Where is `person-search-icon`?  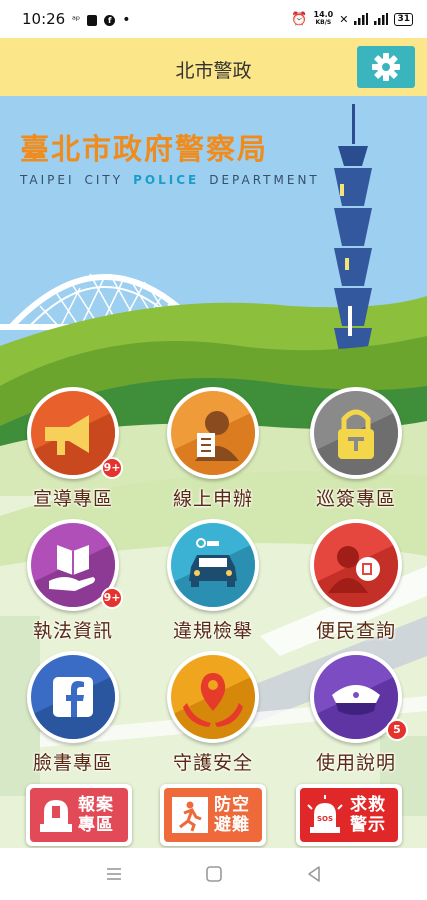
person-search-icon is located at coordinates (356, 575).